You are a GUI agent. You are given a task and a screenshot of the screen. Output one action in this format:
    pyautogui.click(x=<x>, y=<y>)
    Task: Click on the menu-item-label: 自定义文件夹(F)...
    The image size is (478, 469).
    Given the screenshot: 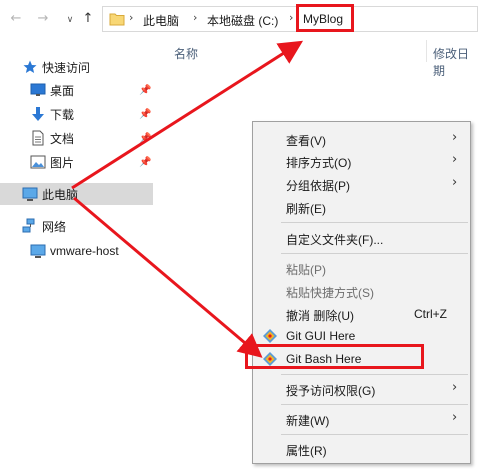 What is the action you would take?
    pyautogui.click(x=335, y=240)
    